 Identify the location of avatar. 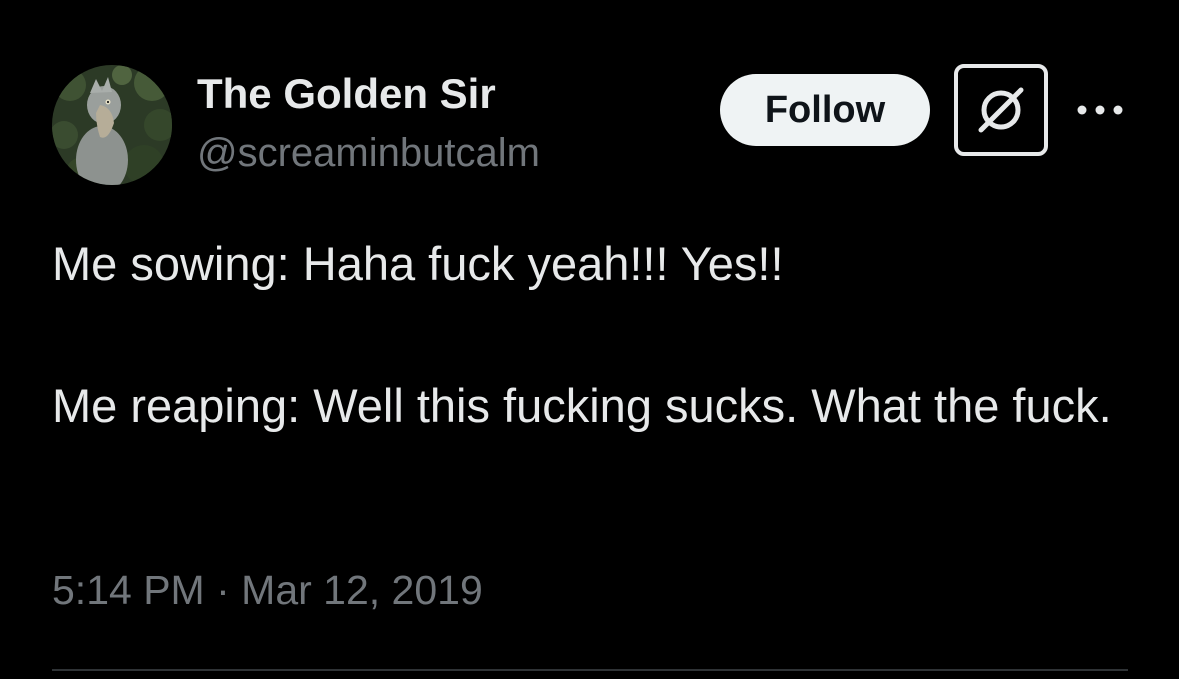
(112, 125).